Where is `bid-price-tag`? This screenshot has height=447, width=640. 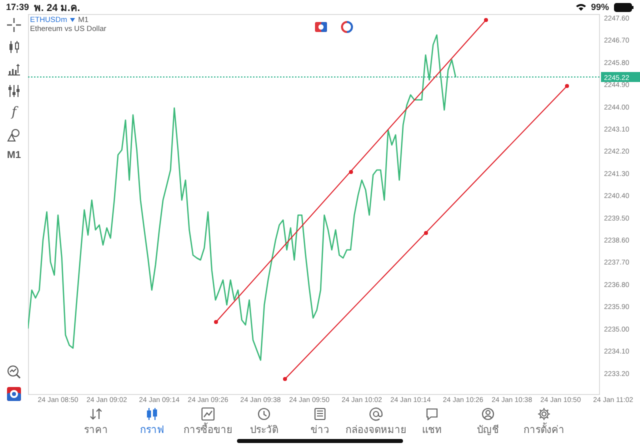 bid-price-tag is located at coordinates (620, 77).